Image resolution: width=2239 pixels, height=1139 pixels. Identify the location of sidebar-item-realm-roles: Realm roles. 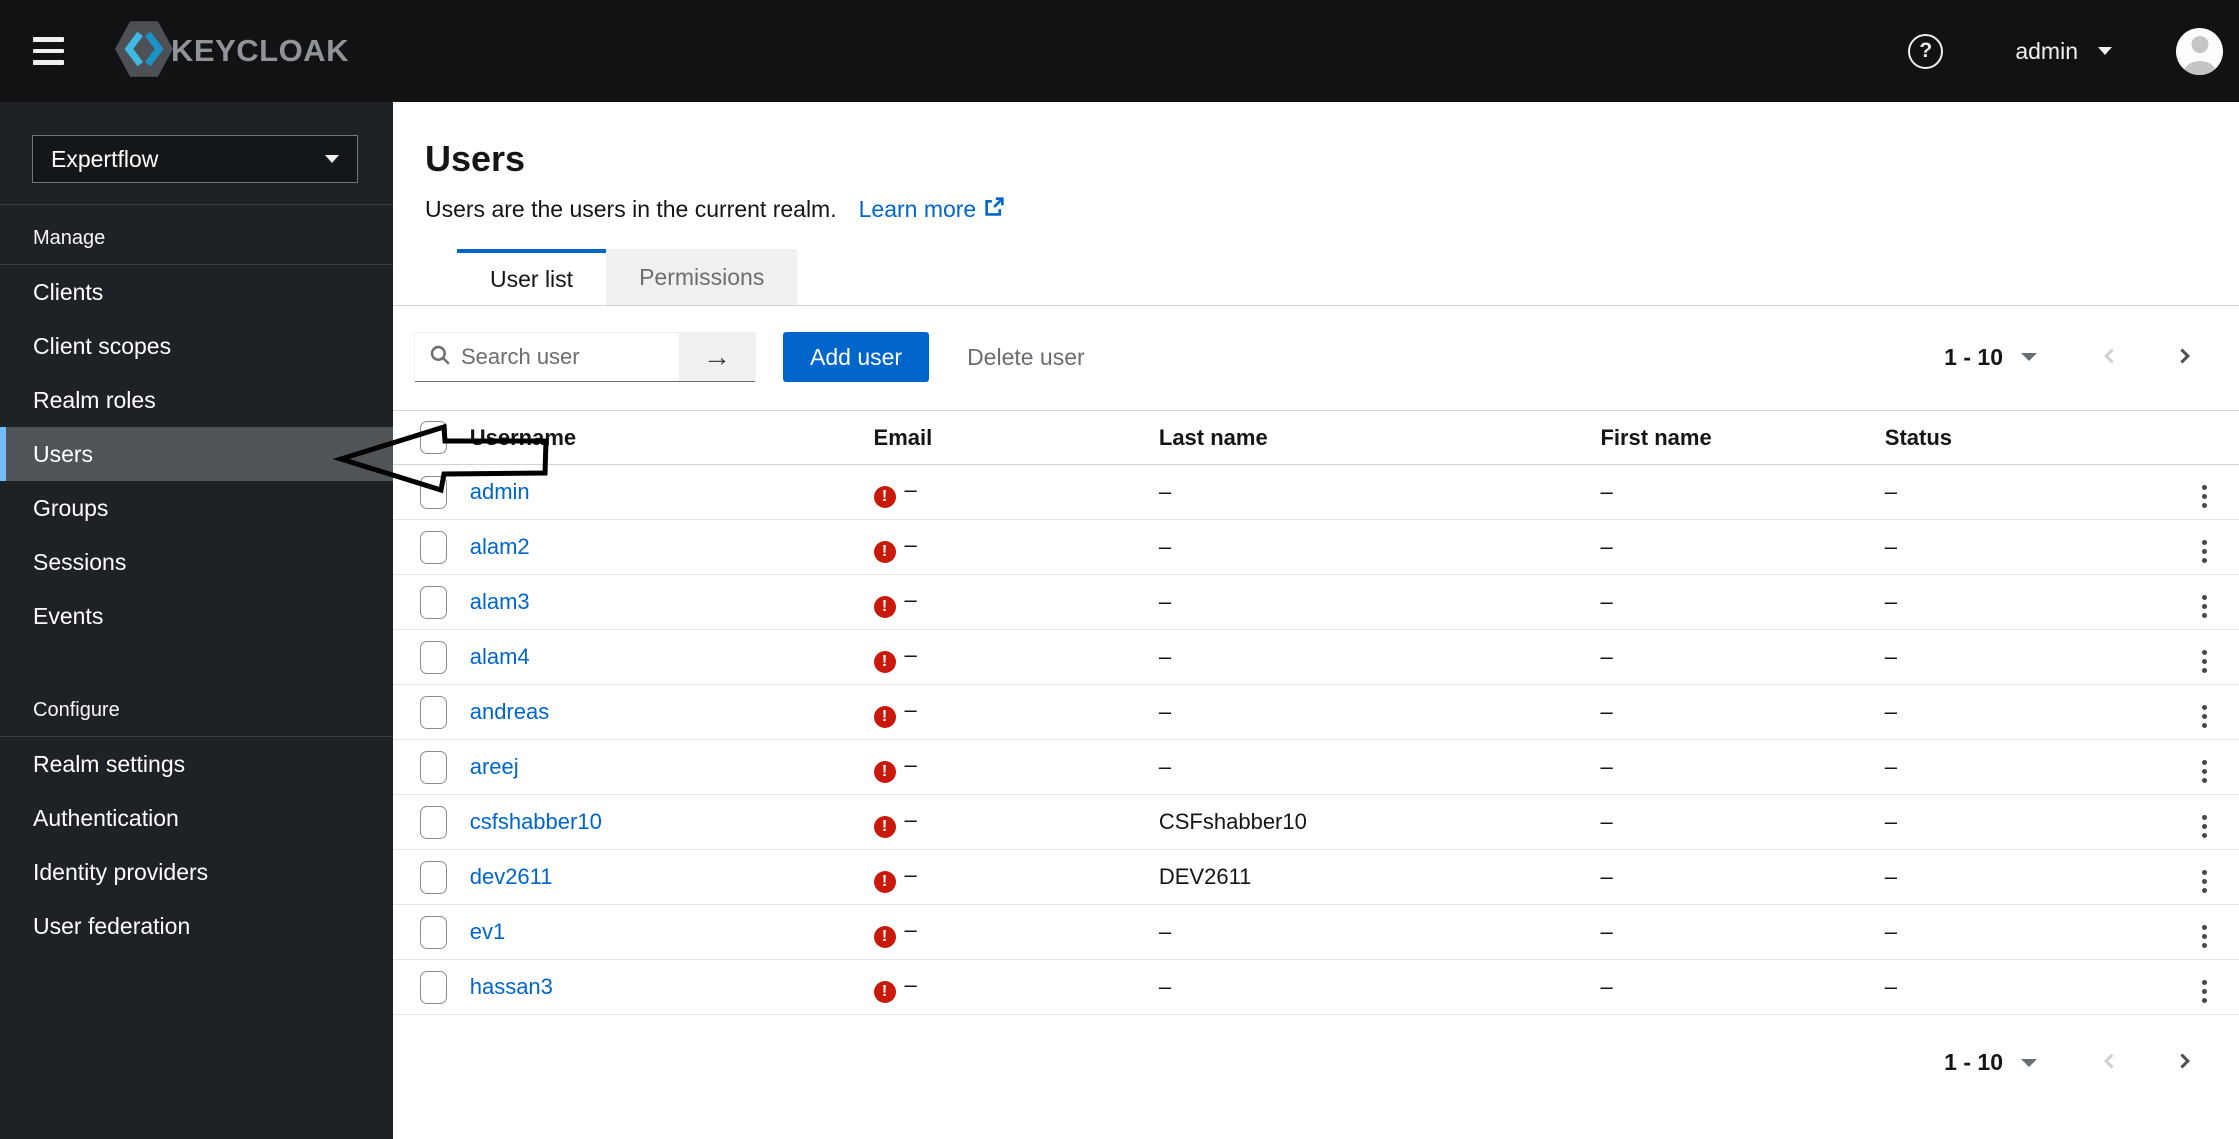
(196, 400).